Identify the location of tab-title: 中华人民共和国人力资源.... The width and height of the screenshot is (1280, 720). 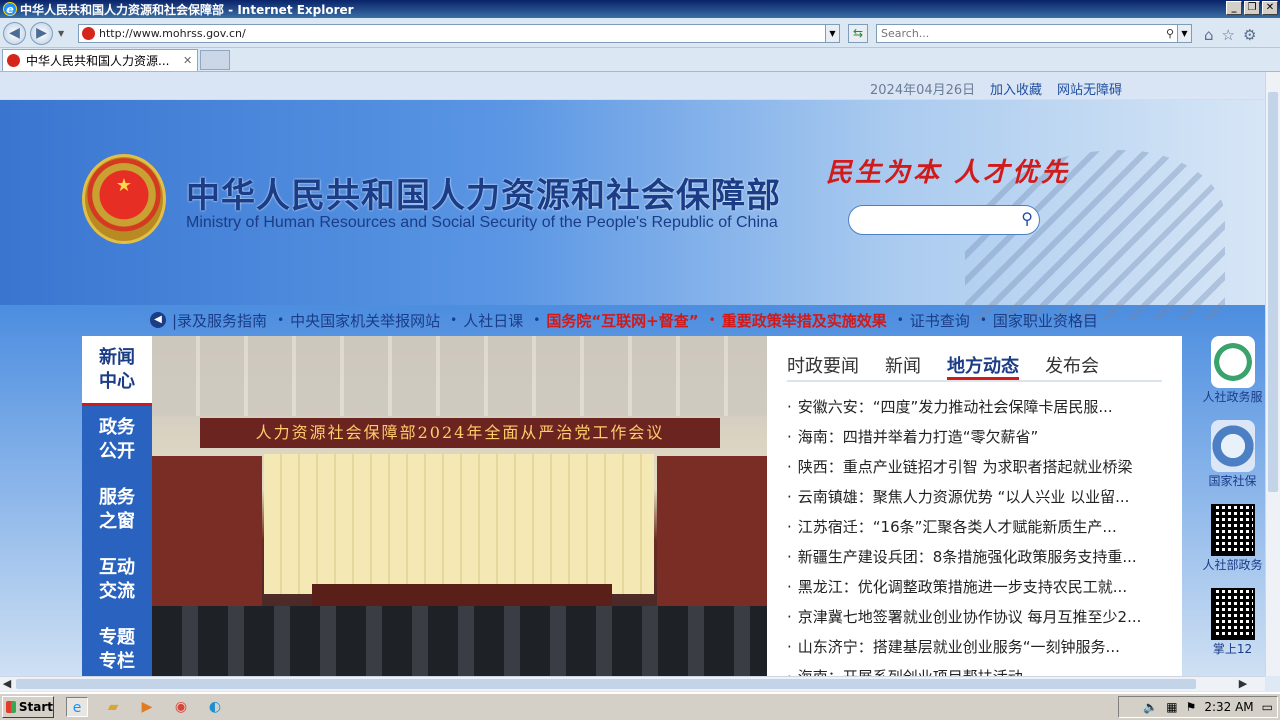
(98, 61).